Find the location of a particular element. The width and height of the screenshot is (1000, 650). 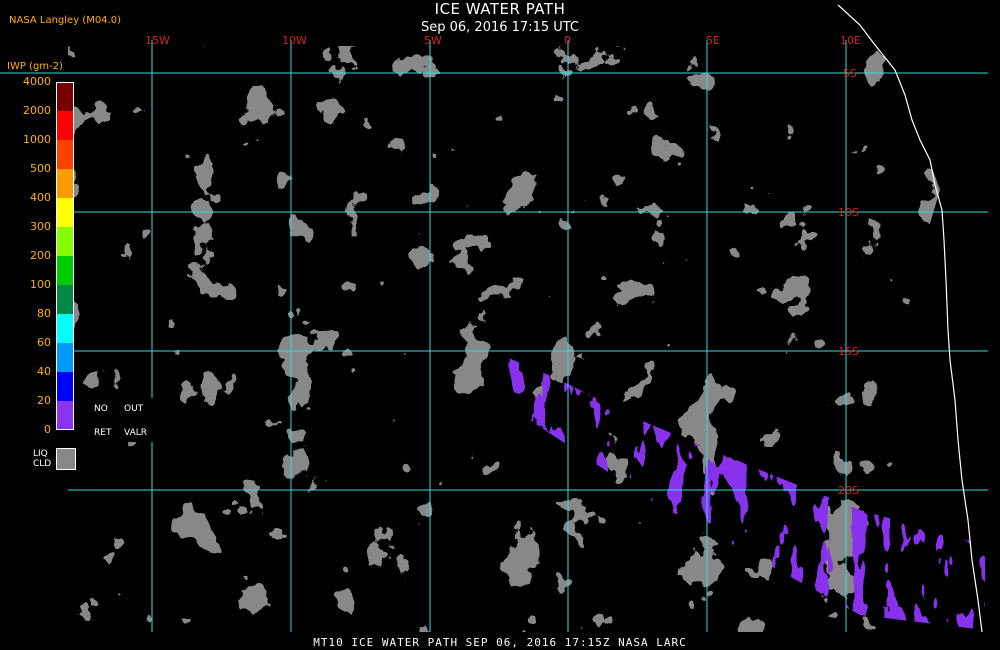

legend-tick-label: 40 is located at coordinates (44, 371).